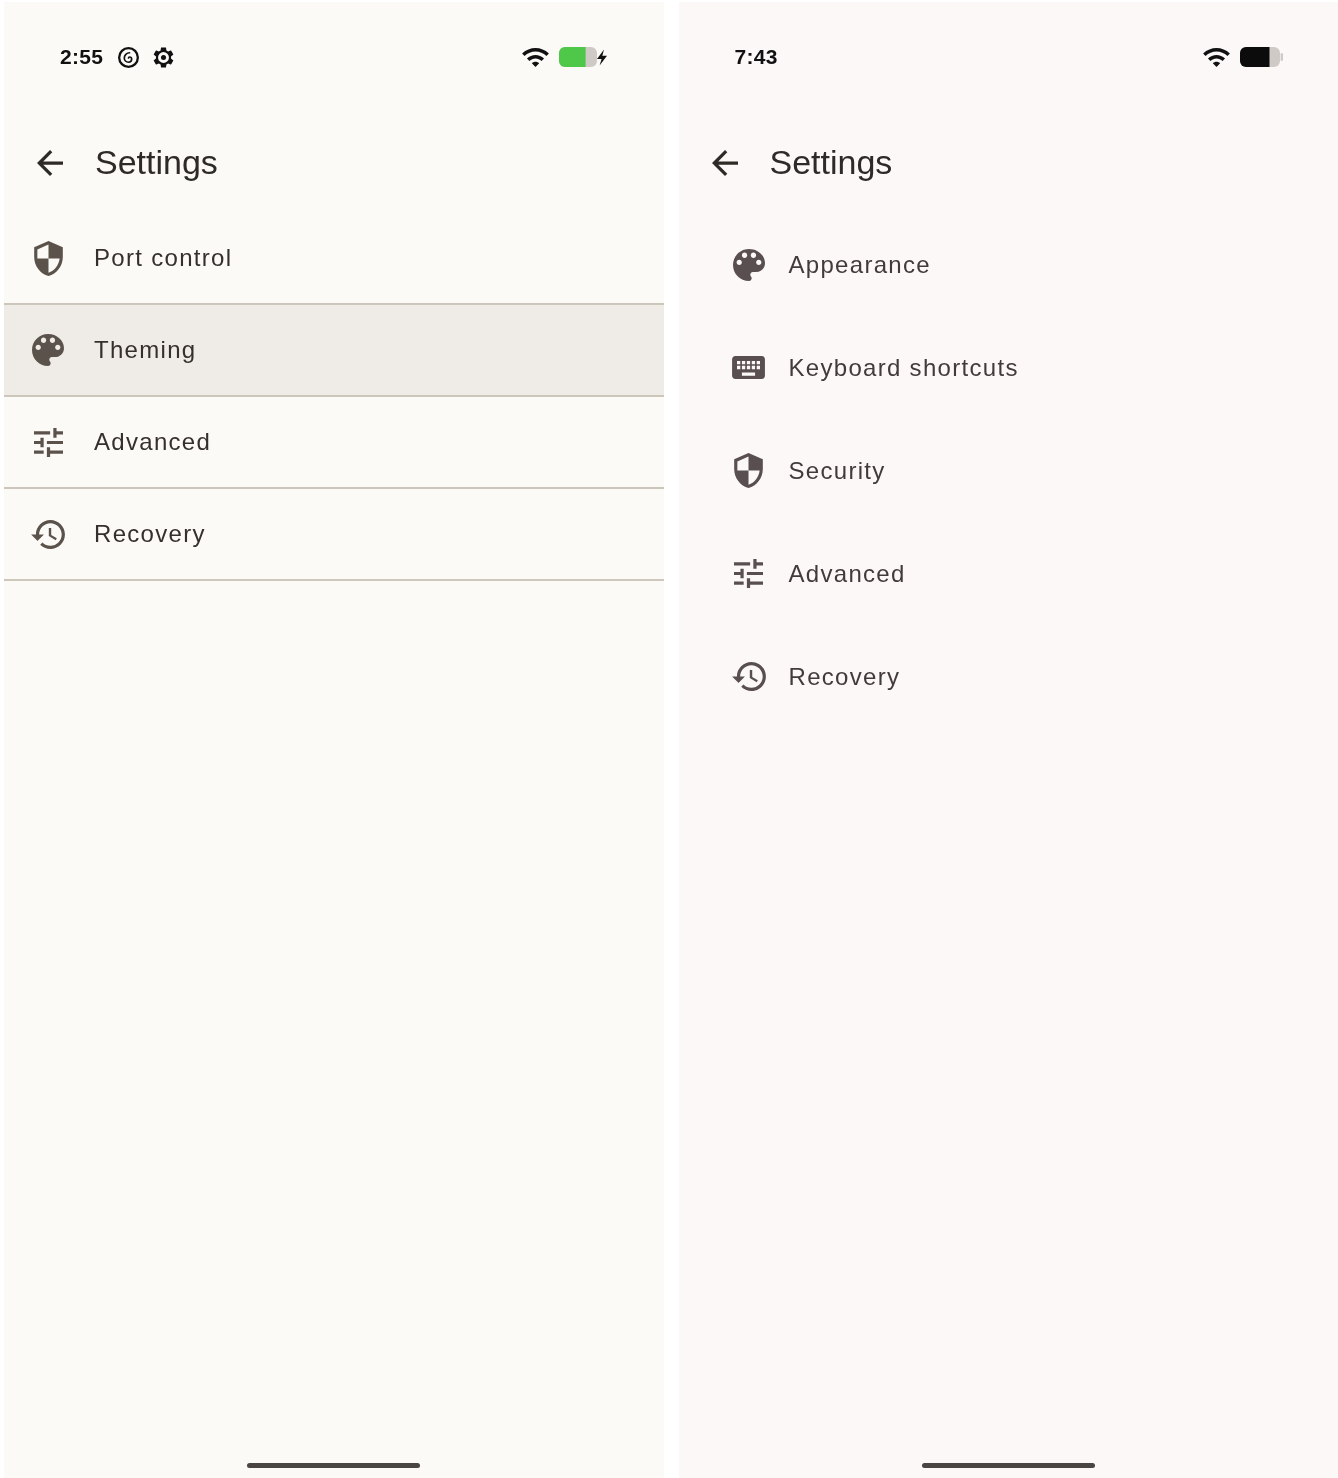 The height and width of the screenshot is (1478, 1338). Describe the element at coordinates (129, 57) in the screenshot. I see `spiral-icon` at that location.